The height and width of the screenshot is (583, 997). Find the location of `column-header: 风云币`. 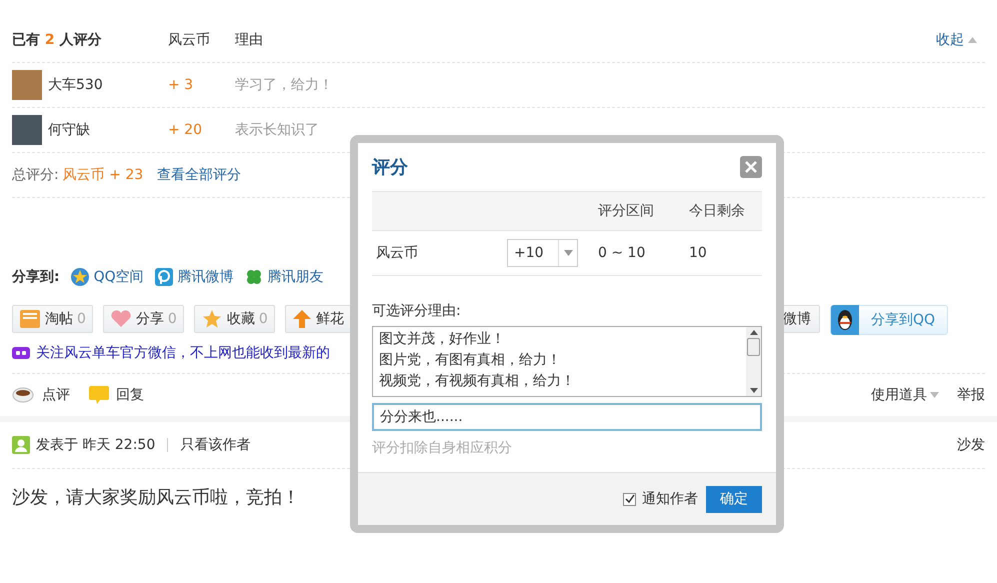

column-header: 风云币 is located at coordinates (189, 40).